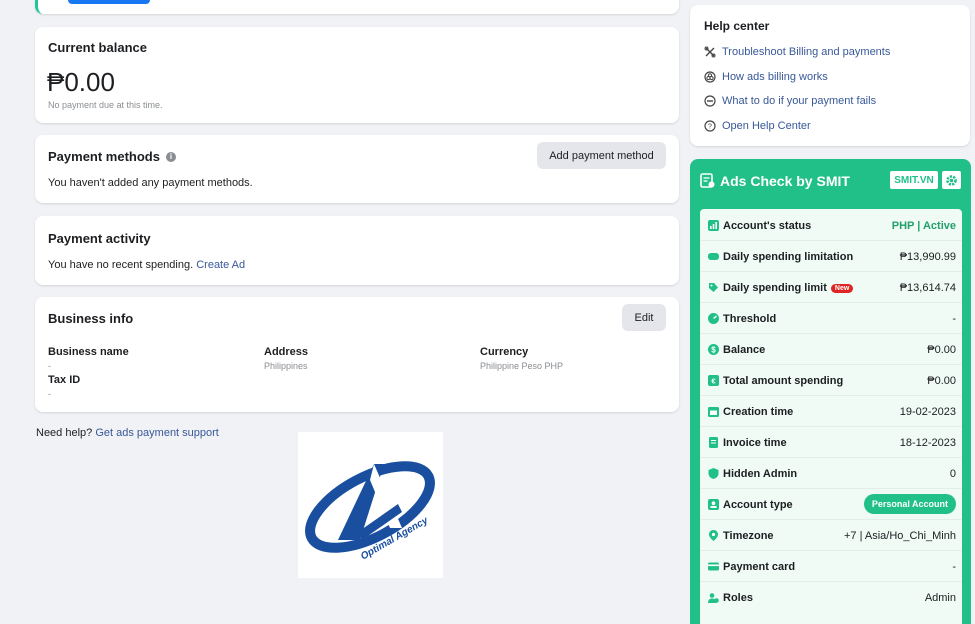  Describe the element at coordinates (49, 394) in the screenshot. I see `tax-id-value: -` at that location.